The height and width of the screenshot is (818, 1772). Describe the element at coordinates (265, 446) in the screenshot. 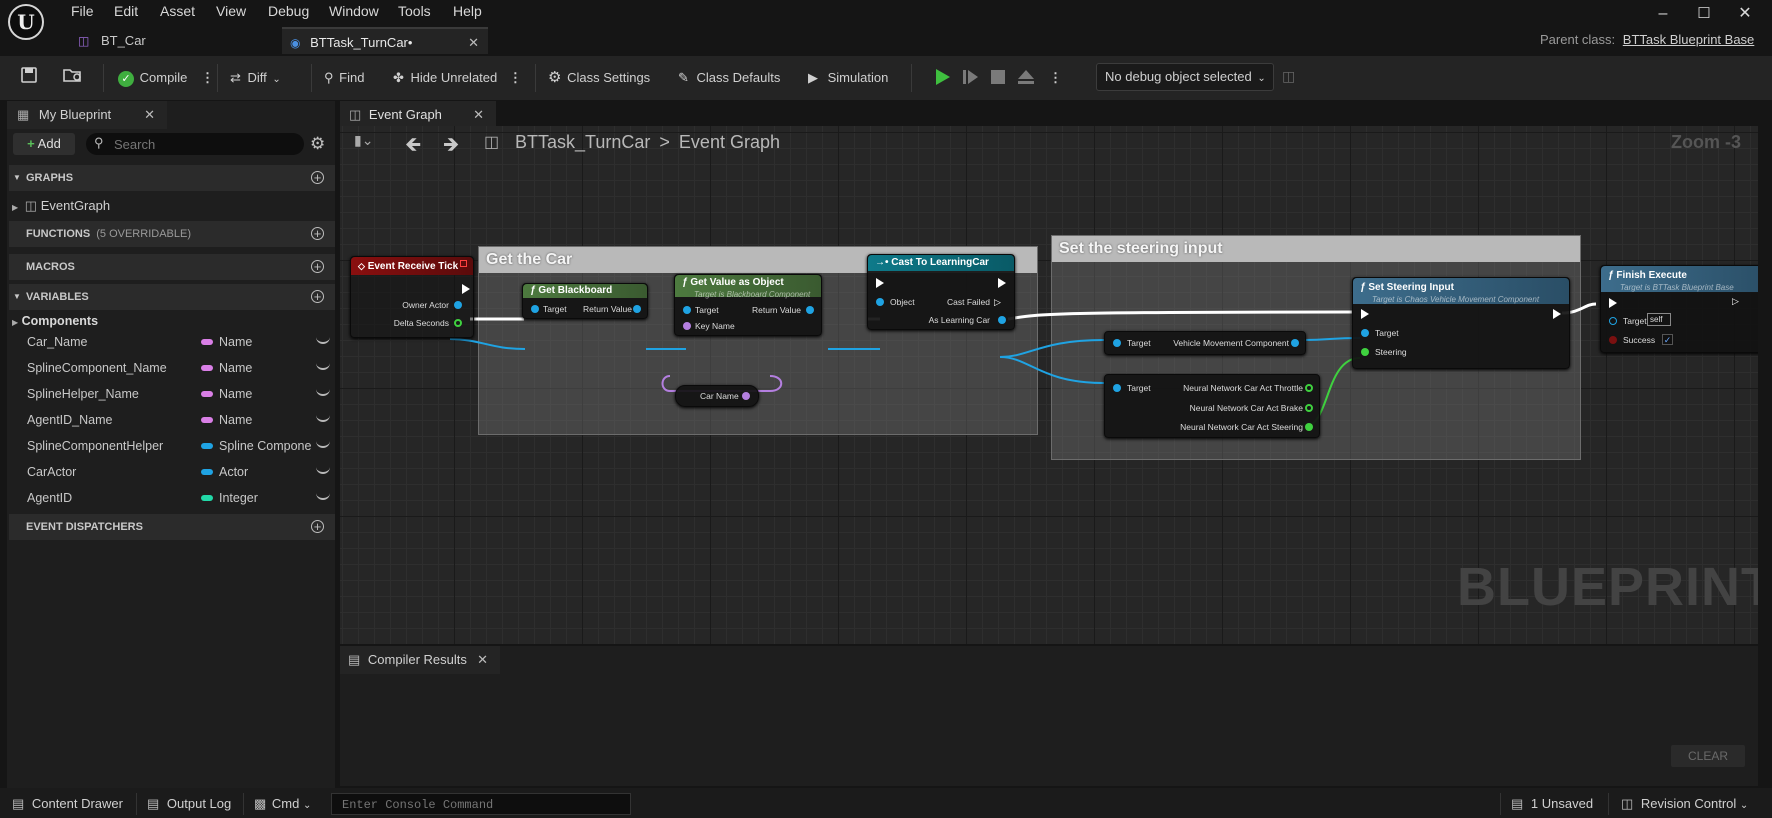

I see `variable-type: Spline Component` at that location.